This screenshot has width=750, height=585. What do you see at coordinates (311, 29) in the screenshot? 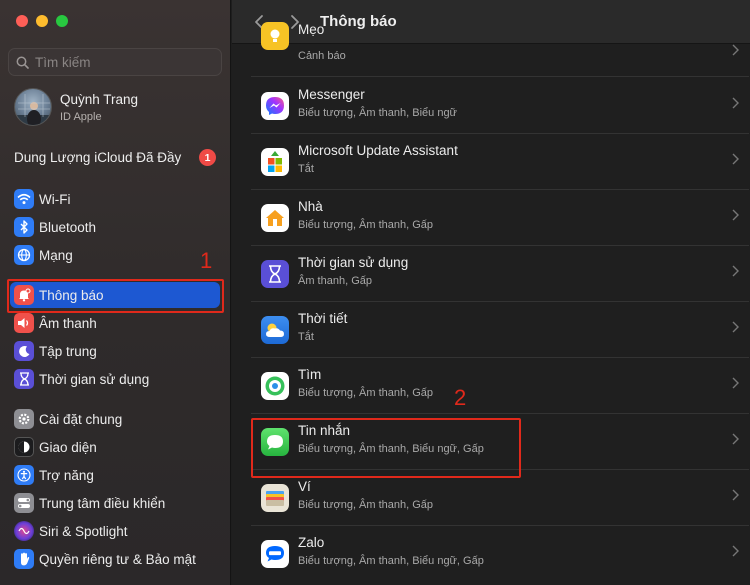
I see `app-name: Mẹo` at bounding box center [311, 29].